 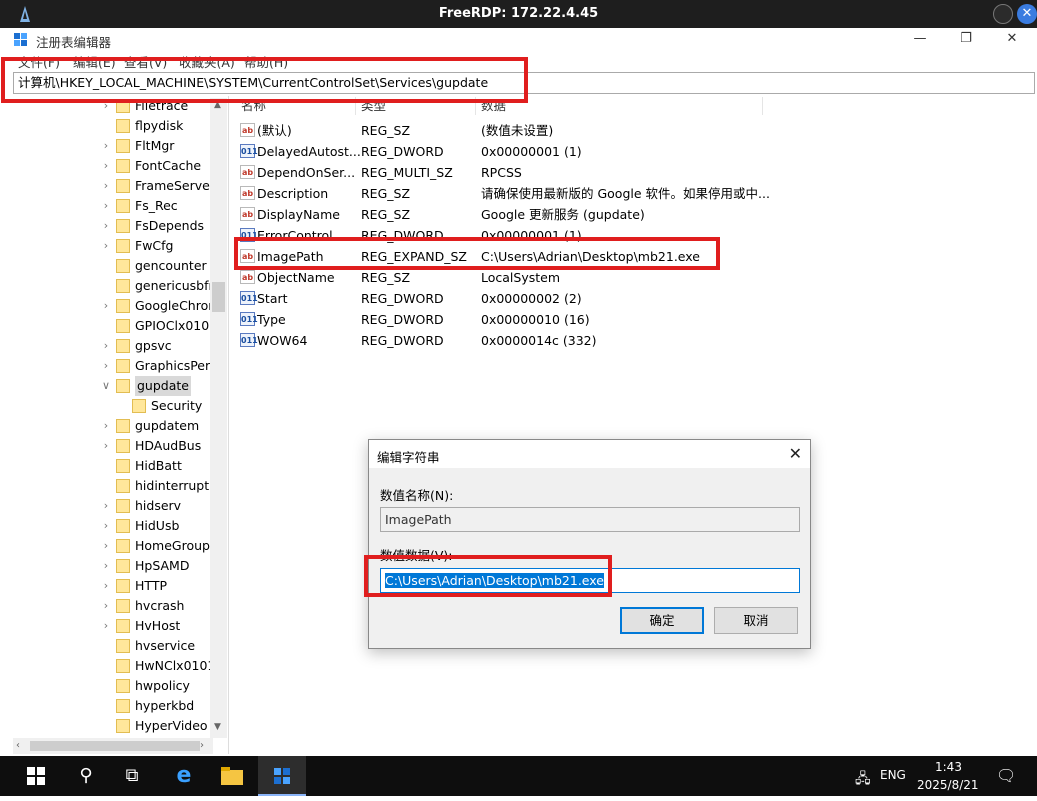 What do you see at coordinates (157, 366) in the screenshot?
I see `tree-item: › GraphicsPerf` at bounding box center [157, 366].